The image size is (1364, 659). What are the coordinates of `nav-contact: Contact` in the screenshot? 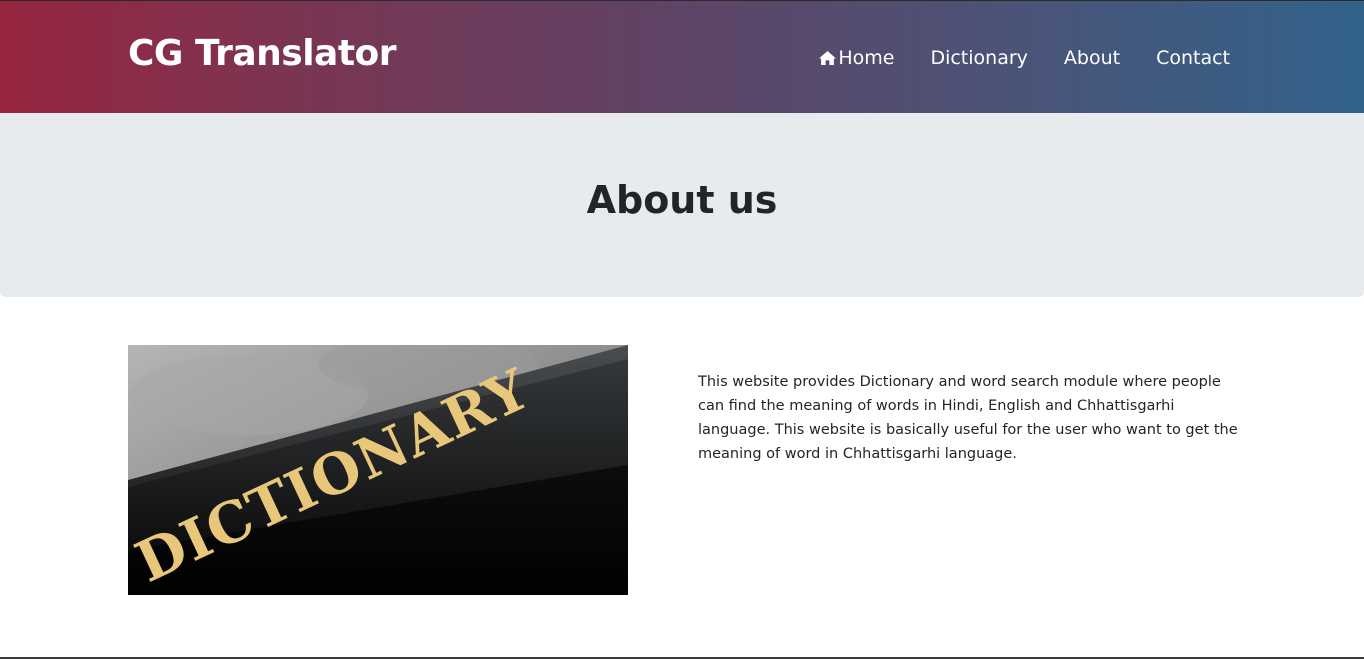 It's located at (1193, 58).